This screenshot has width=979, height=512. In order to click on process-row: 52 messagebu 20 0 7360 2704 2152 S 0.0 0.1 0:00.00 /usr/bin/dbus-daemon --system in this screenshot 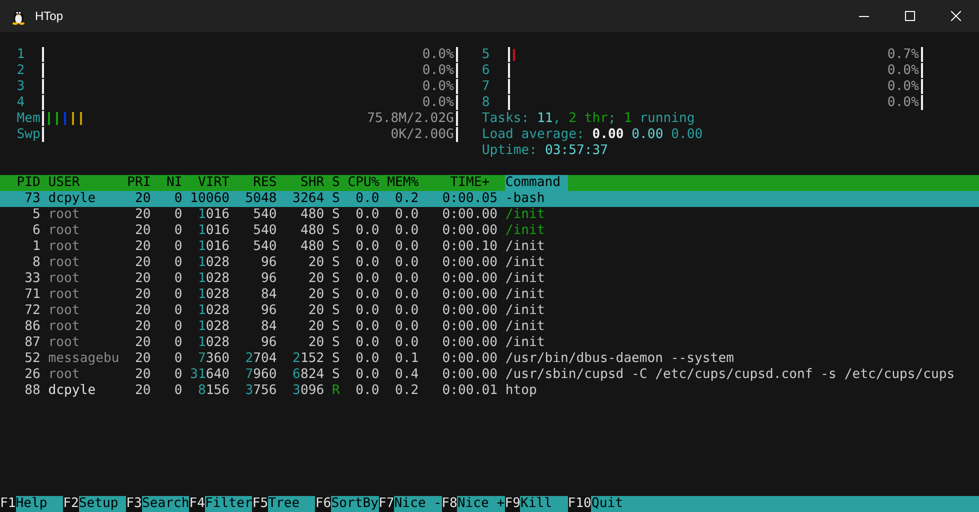, I will do `click(489, 359)`.